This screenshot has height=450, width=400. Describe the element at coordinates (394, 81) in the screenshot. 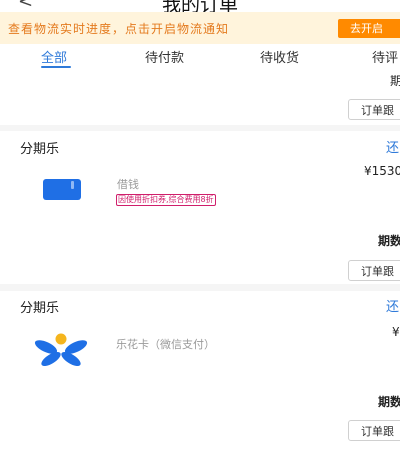

I see `period-label: 期` at that location.